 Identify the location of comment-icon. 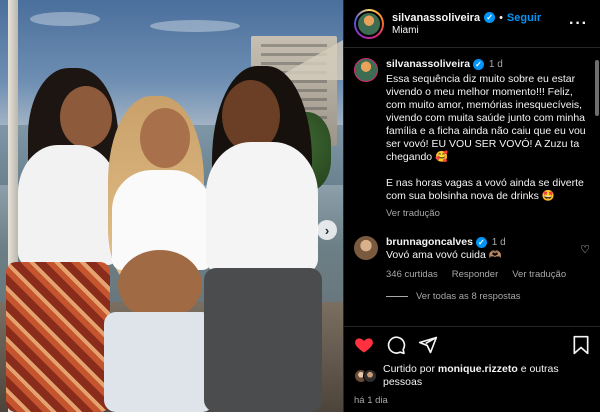
(396, 345).